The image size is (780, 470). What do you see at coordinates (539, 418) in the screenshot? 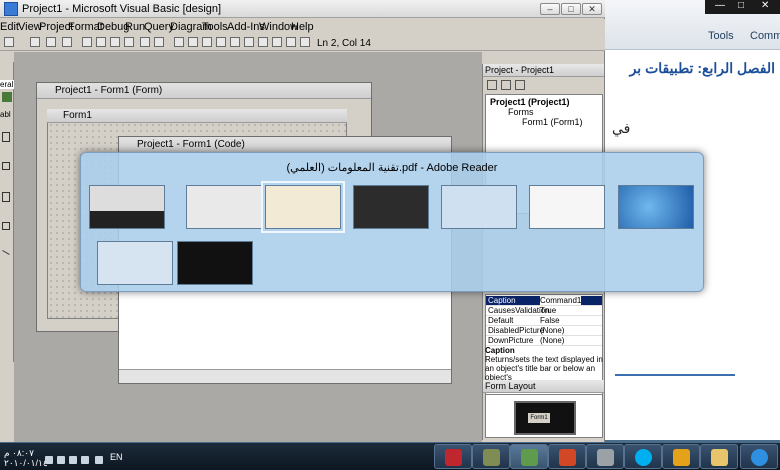
I see `form-layout-form: Form1` at bounding box center [539, 418].